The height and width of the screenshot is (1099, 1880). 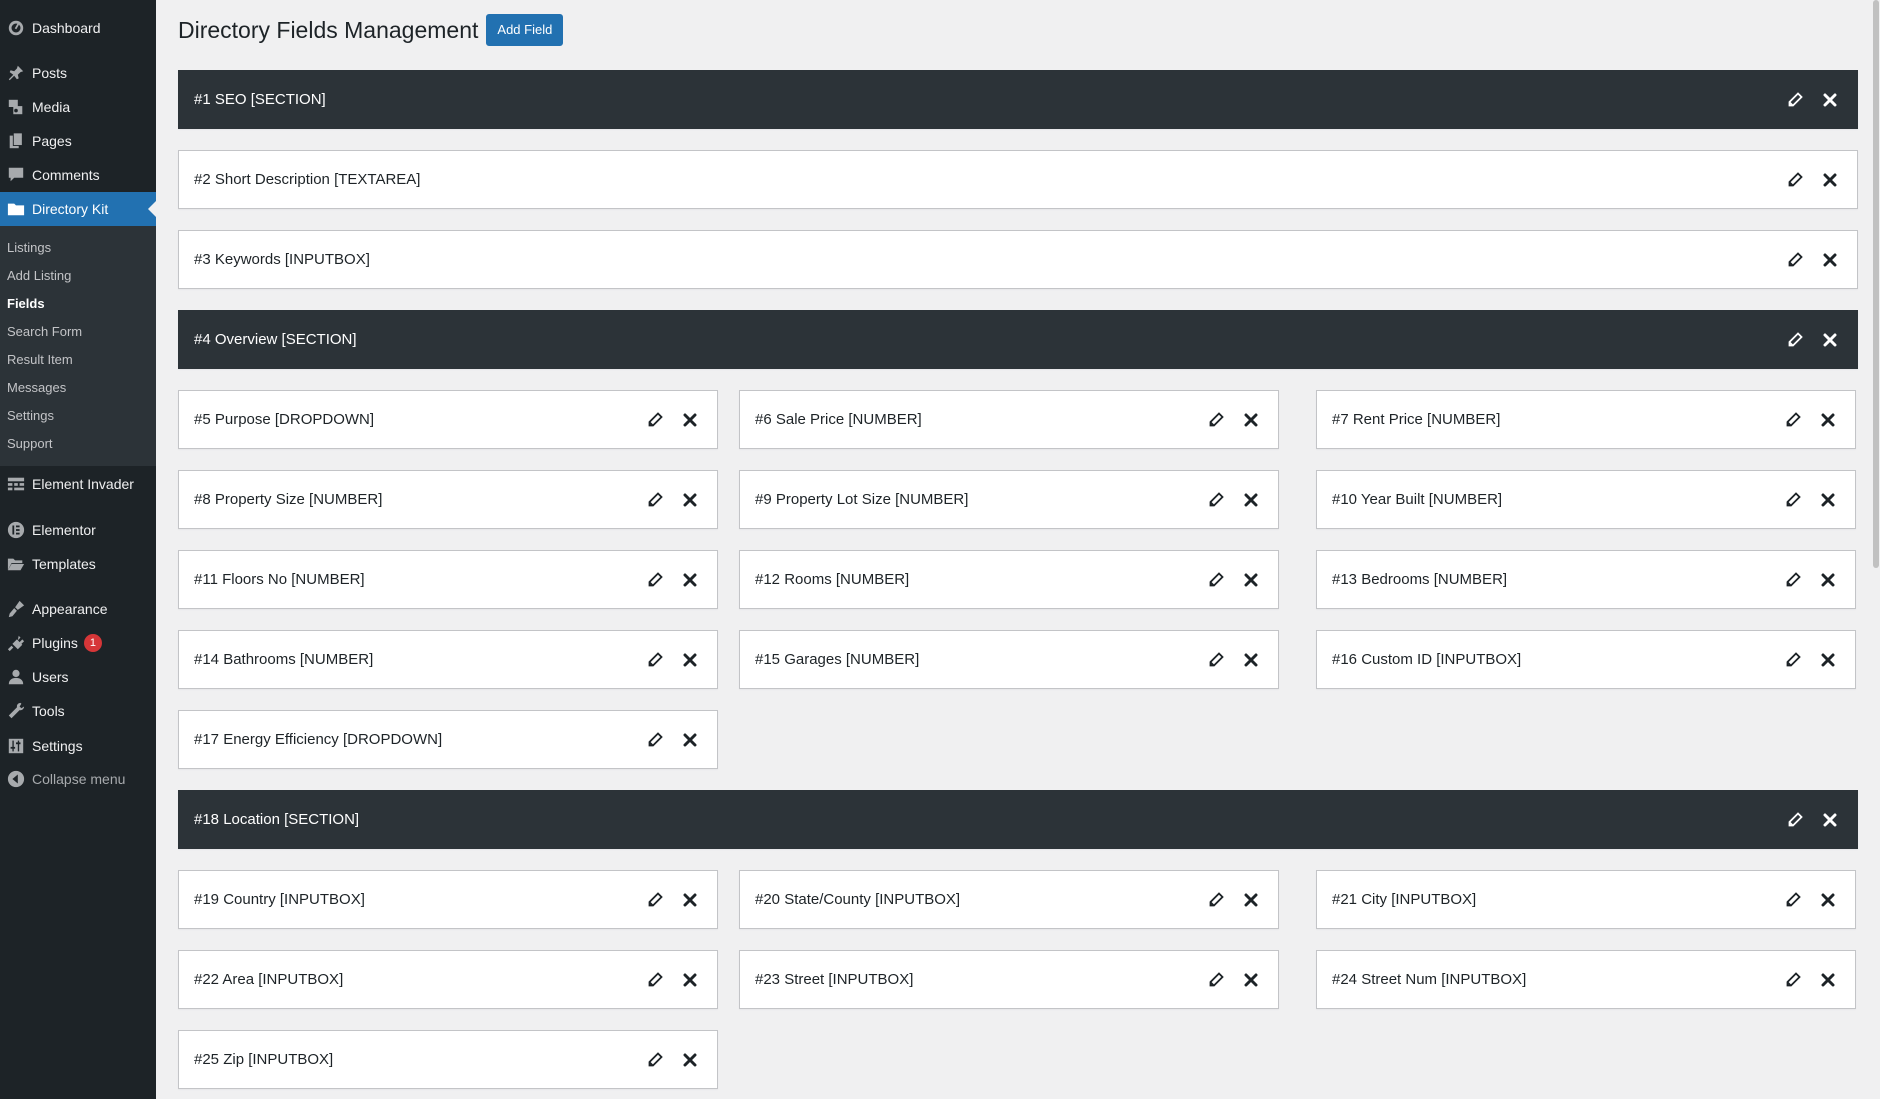 I want to click on sidebar-item-posts: Posts, so click(x=78, y=73).